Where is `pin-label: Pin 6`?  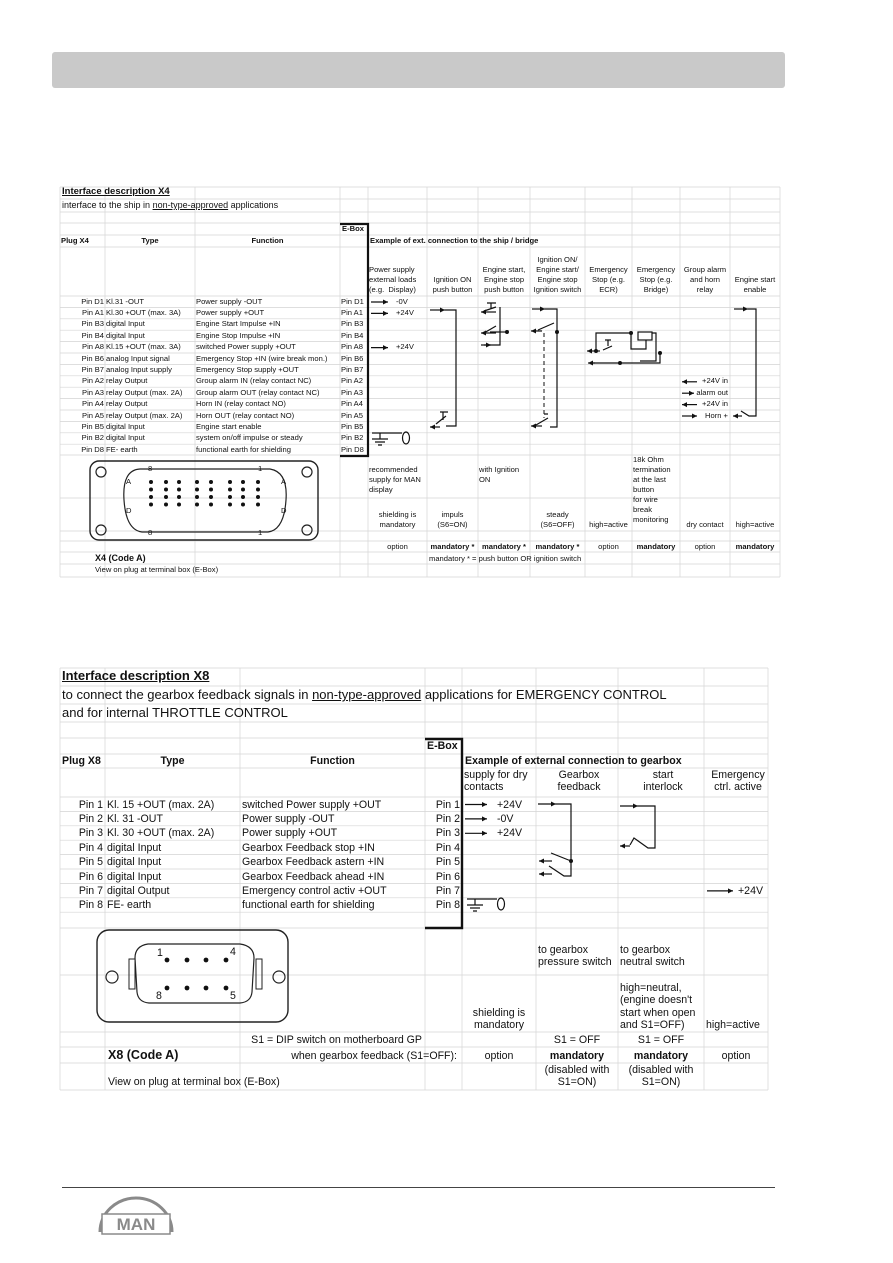
pin-label: Pin 6 is located at coordinates (90, 876).